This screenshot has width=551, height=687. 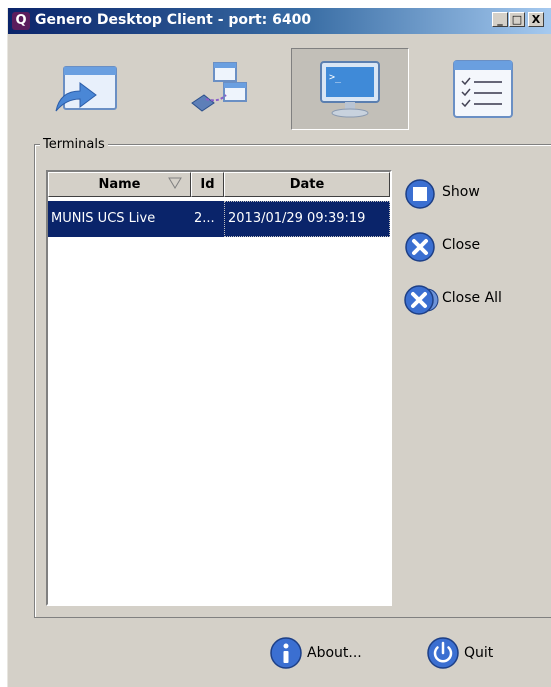 I want to click on column-header-name-label: Name, so click(x=119, y=184).